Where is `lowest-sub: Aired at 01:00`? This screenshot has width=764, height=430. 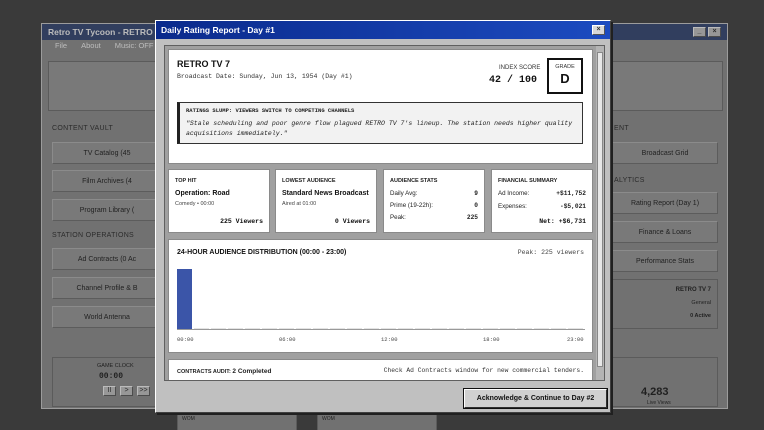 lowest-sub: Aired at 01:00 is located at coordinates (299, 204).